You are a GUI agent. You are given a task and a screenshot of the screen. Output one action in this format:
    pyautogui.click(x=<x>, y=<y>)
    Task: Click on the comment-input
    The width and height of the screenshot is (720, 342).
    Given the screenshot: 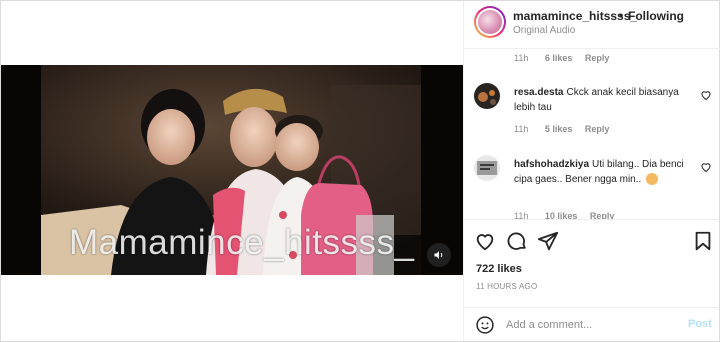 What is the action you would take?
    pyautogui.click(x=591, y=325)
    